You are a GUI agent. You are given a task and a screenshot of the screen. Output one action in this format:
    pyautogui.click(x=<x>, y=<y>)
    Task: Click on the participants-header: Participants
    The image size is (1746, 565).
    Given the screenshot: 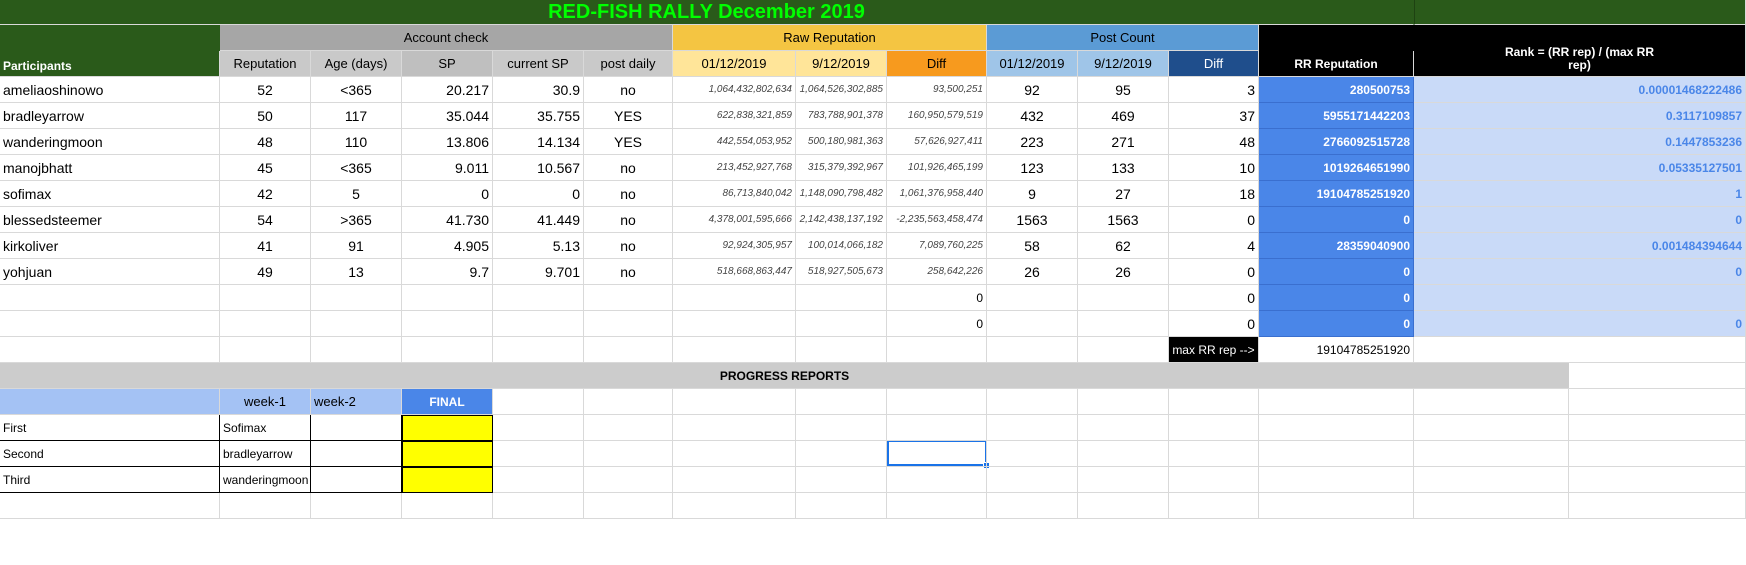 What is the action you would take?
    pyautogui.click(x=110, y=64)
    